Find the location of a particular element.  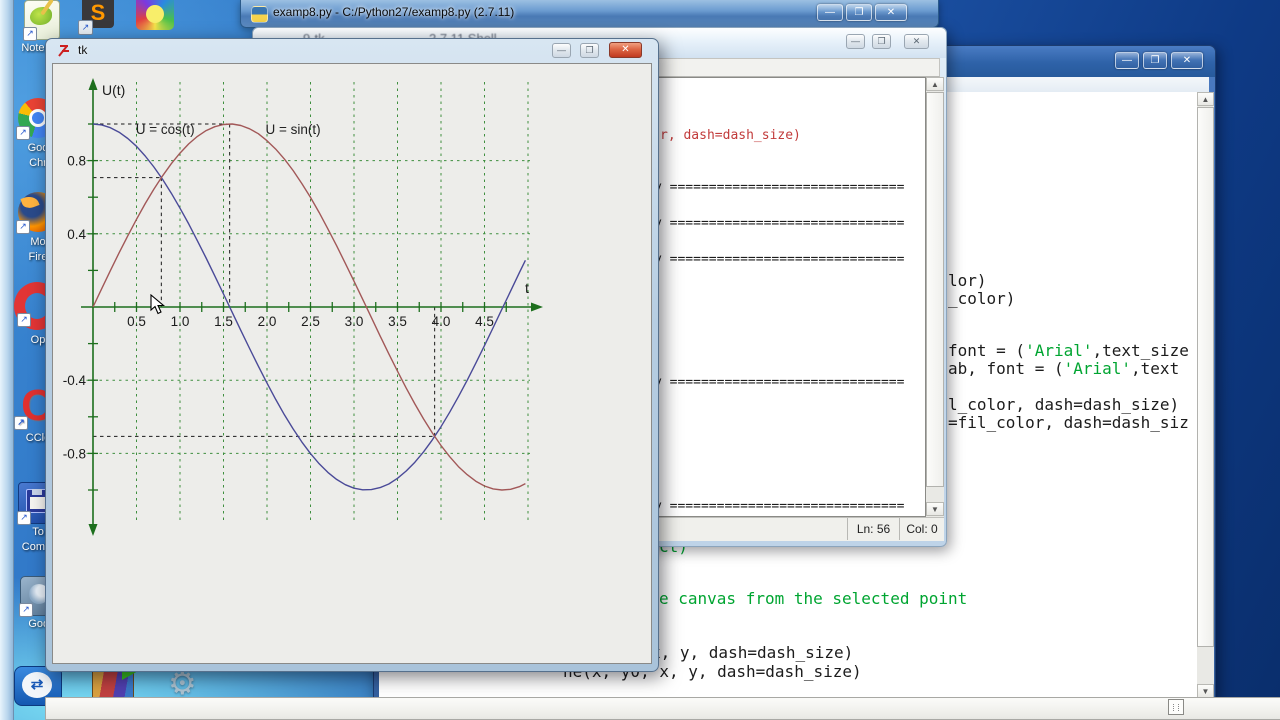

code-line: ab, font = ('Arial',text is located at coordinates (1064, 368).